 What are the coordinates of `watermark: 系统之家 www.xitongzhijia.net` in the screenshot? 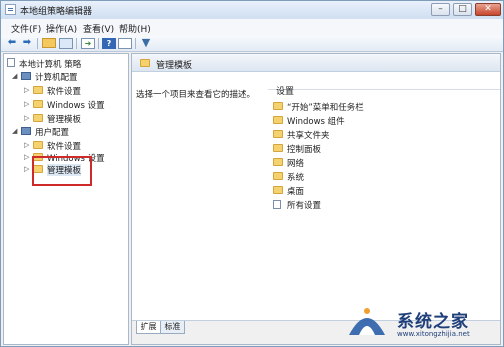 It's located at (424, 320).